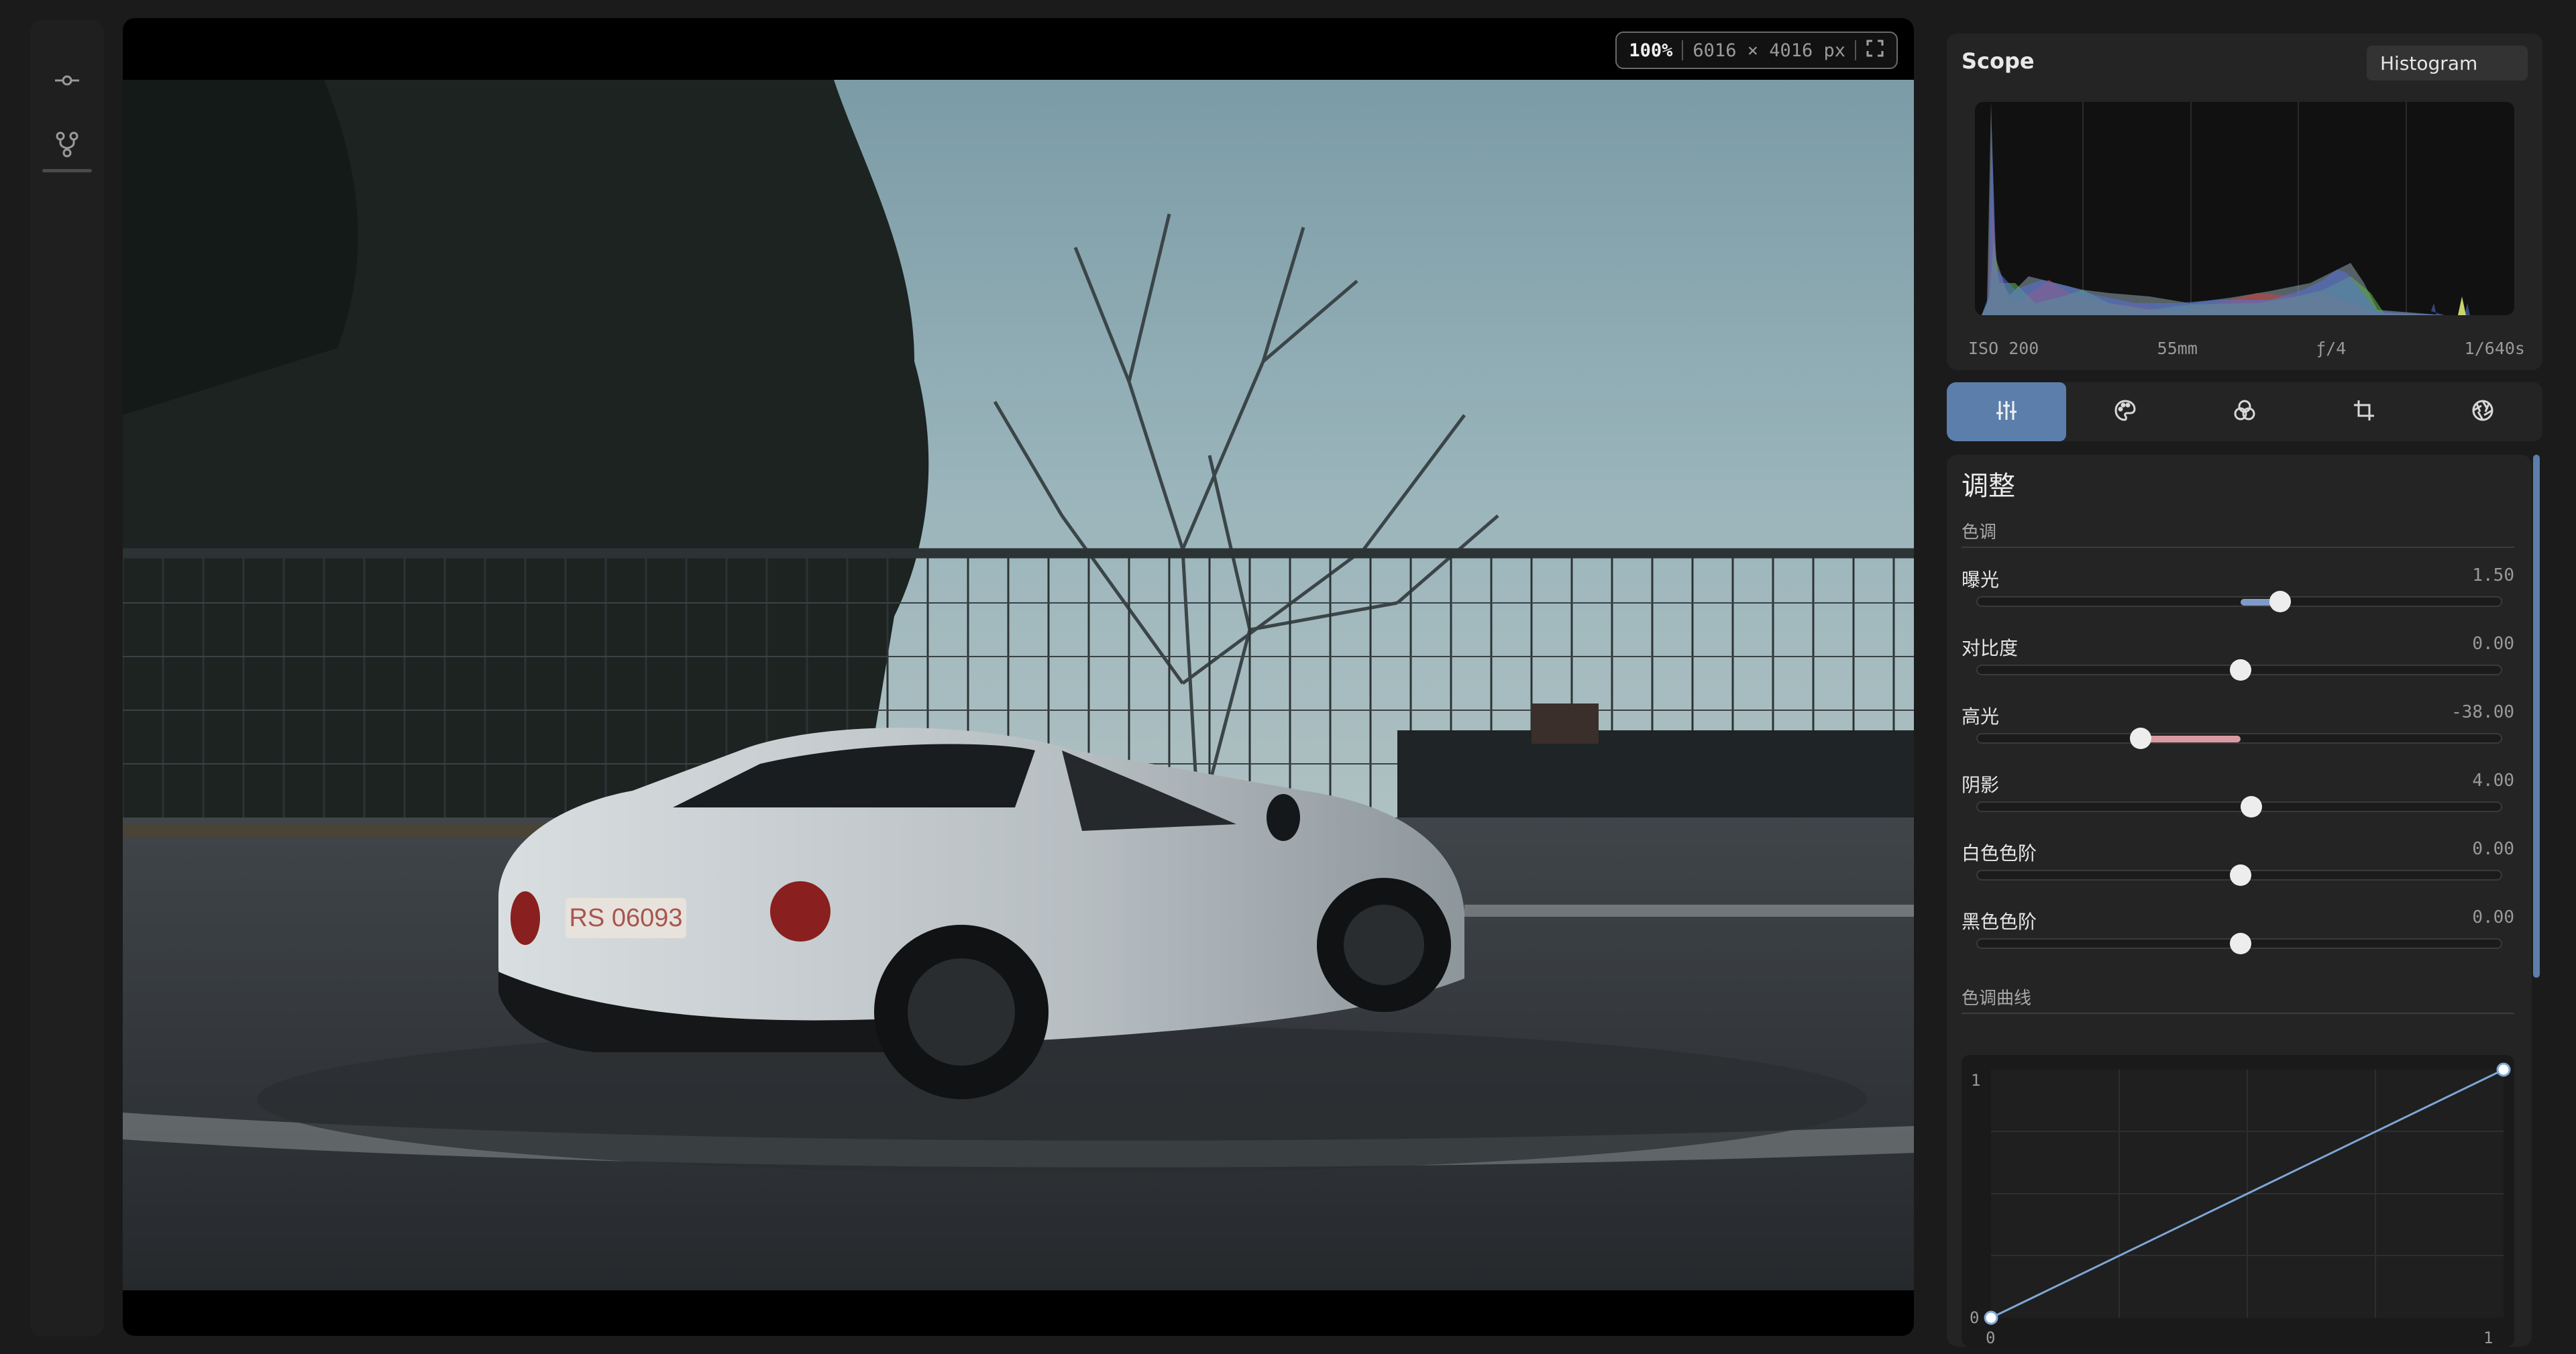 Image resolution: width=2576 pixels, height=1354 pixels. I want to click on slider-label: 对比度, so click(1990, 648).